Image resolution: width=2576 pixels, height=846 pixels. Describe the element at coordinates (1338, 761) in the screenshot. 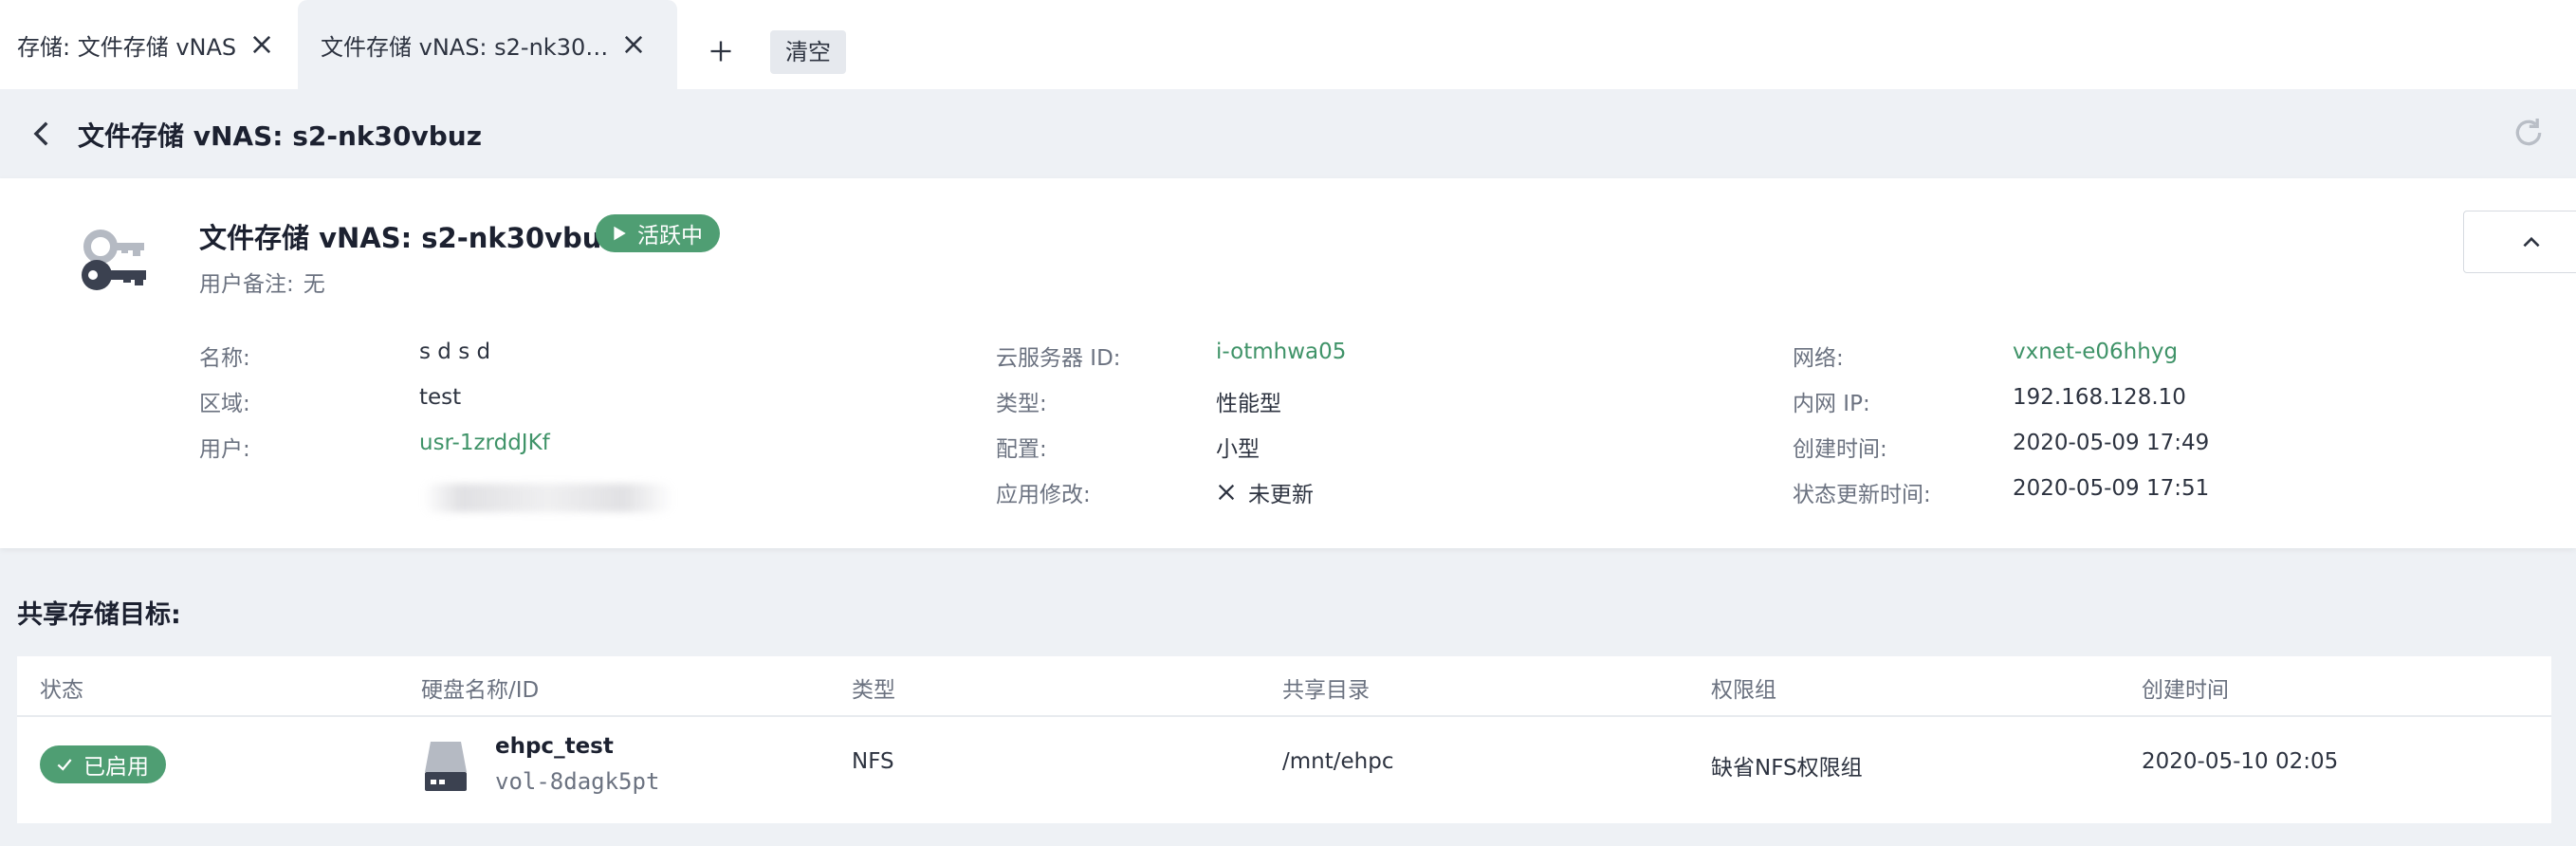

I see `cell-share-dir: /mnt/ehpc` at that location.